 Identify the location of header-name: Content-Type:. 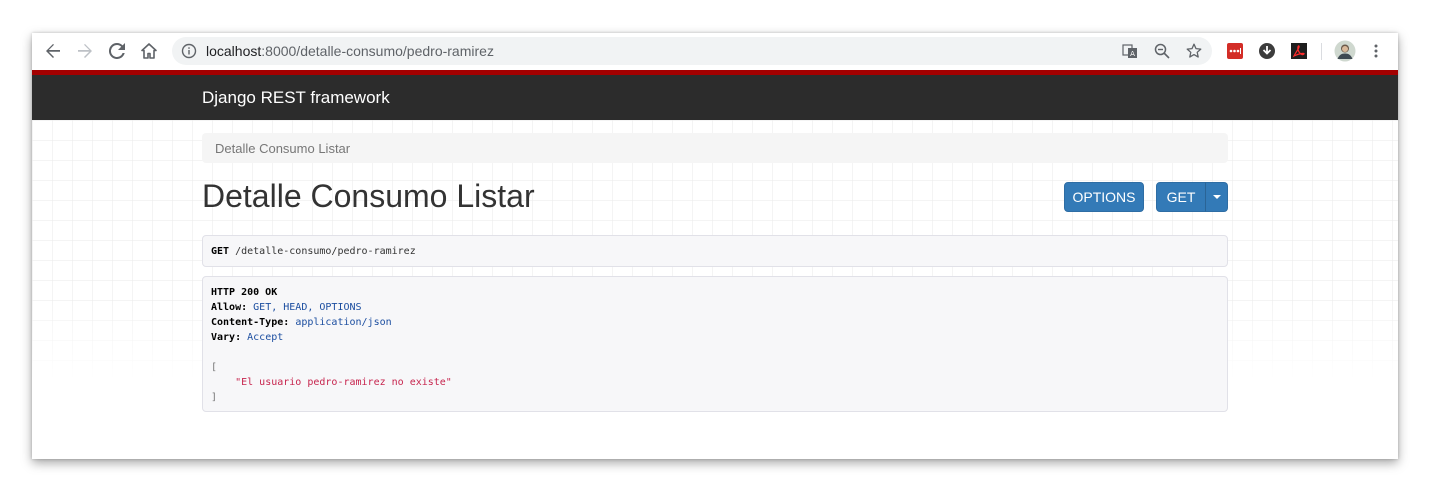
(250, 322).